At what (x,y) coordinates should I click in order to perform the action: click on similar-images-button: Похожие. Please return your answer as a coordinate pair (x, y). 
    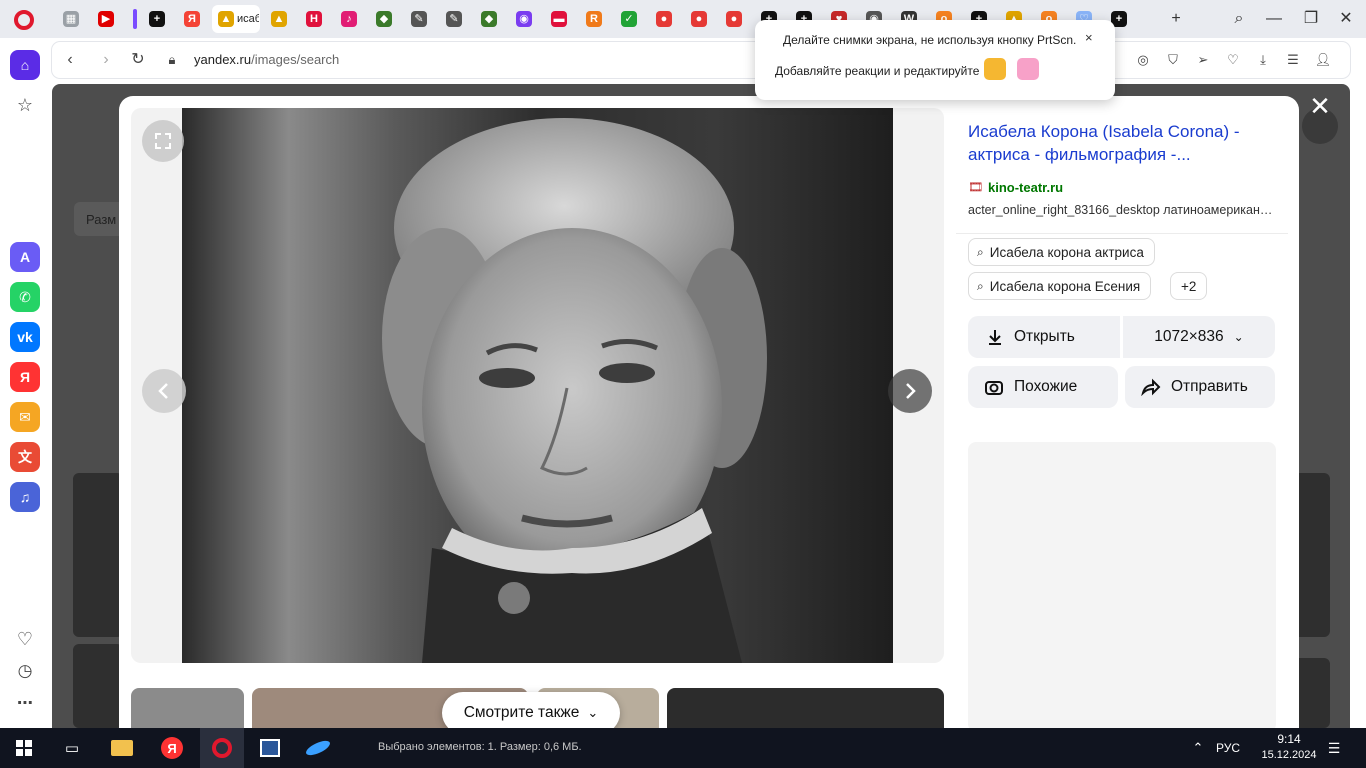
    Looking at the image, I should click on (1043, 387).